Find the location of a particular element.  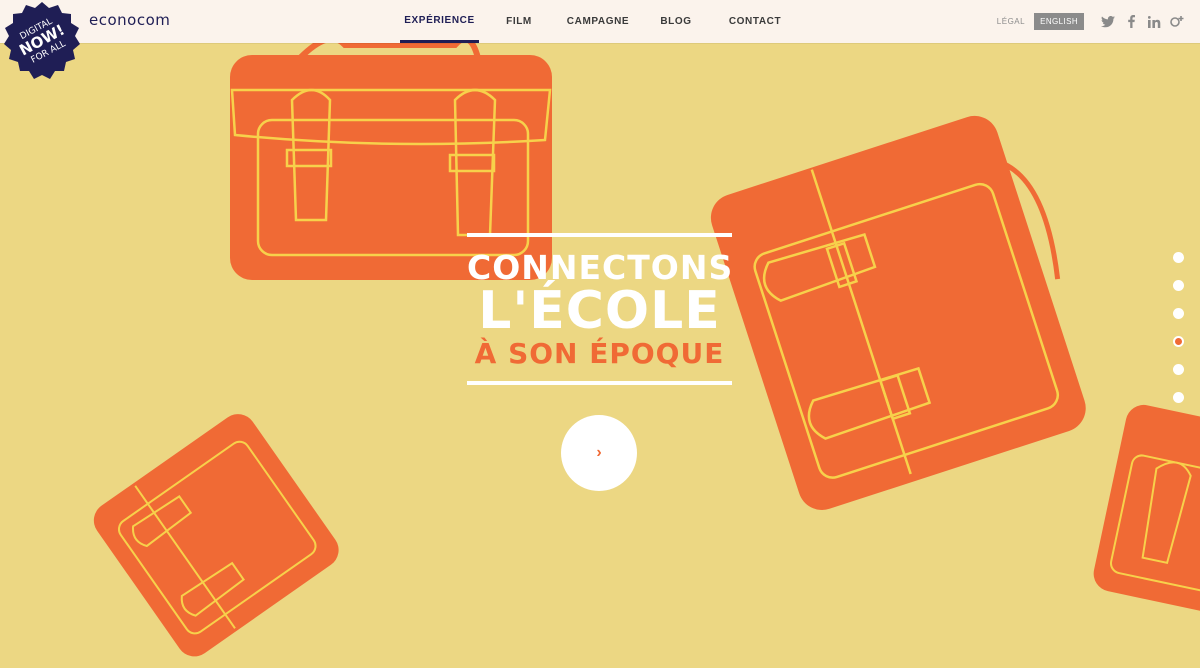

google-plus-icon is located at coordinates (1177, 22).